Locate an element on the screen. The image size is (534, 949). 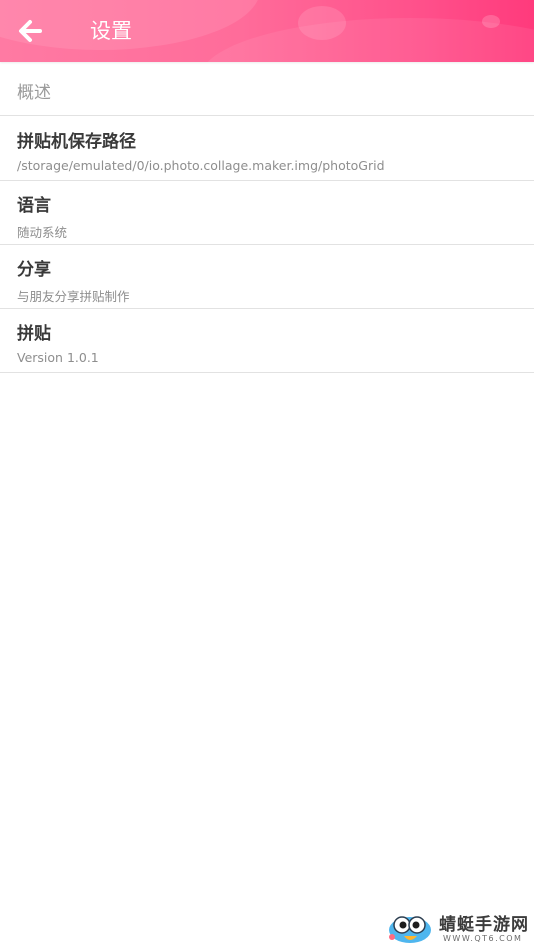
page-title: 设置 is located at coordinates (111, 31).